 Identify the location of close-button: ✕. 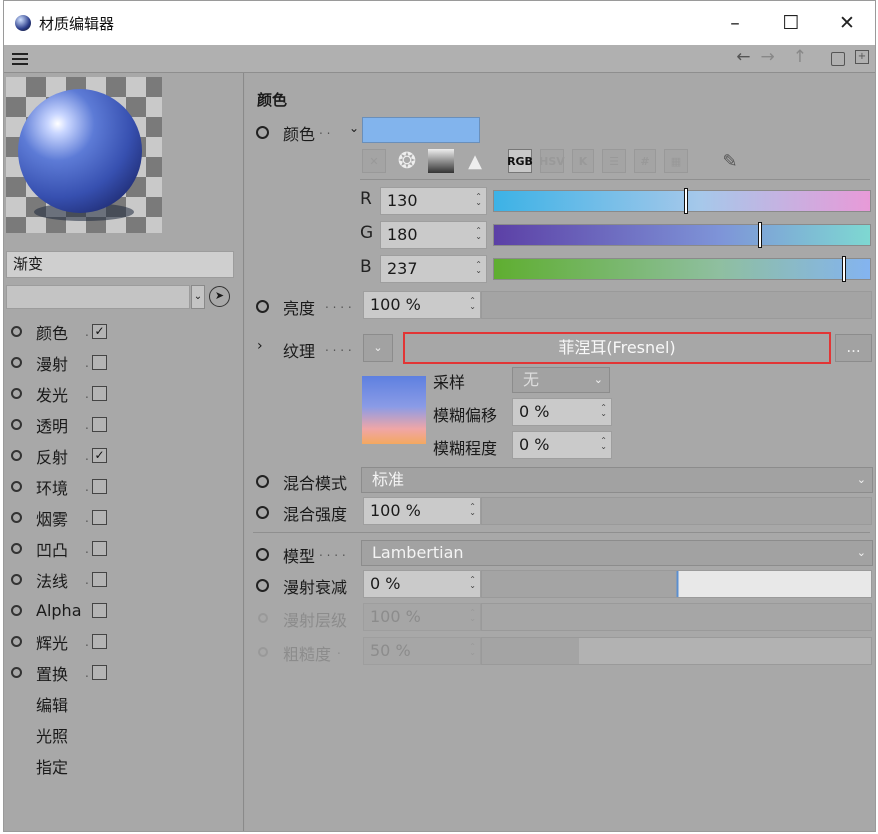
(847, 23).